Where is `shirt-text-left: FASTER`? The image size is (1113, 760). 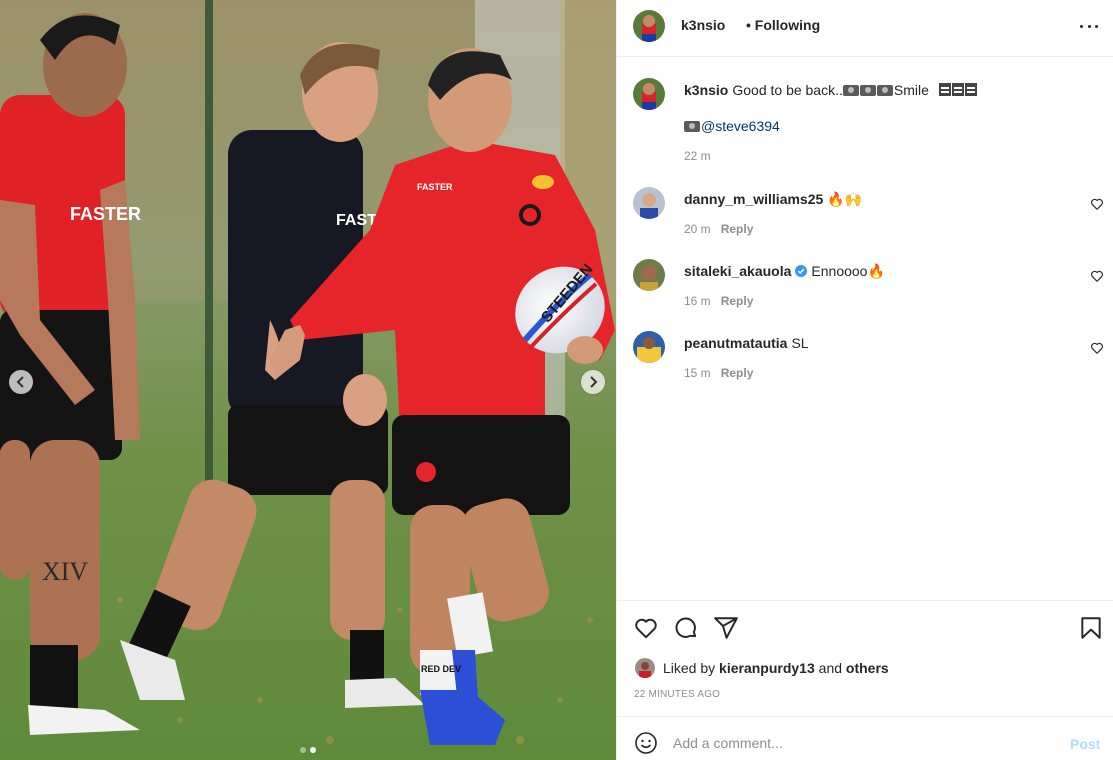 shirt-text-left: FASTER is located at coordinates (105, 214).